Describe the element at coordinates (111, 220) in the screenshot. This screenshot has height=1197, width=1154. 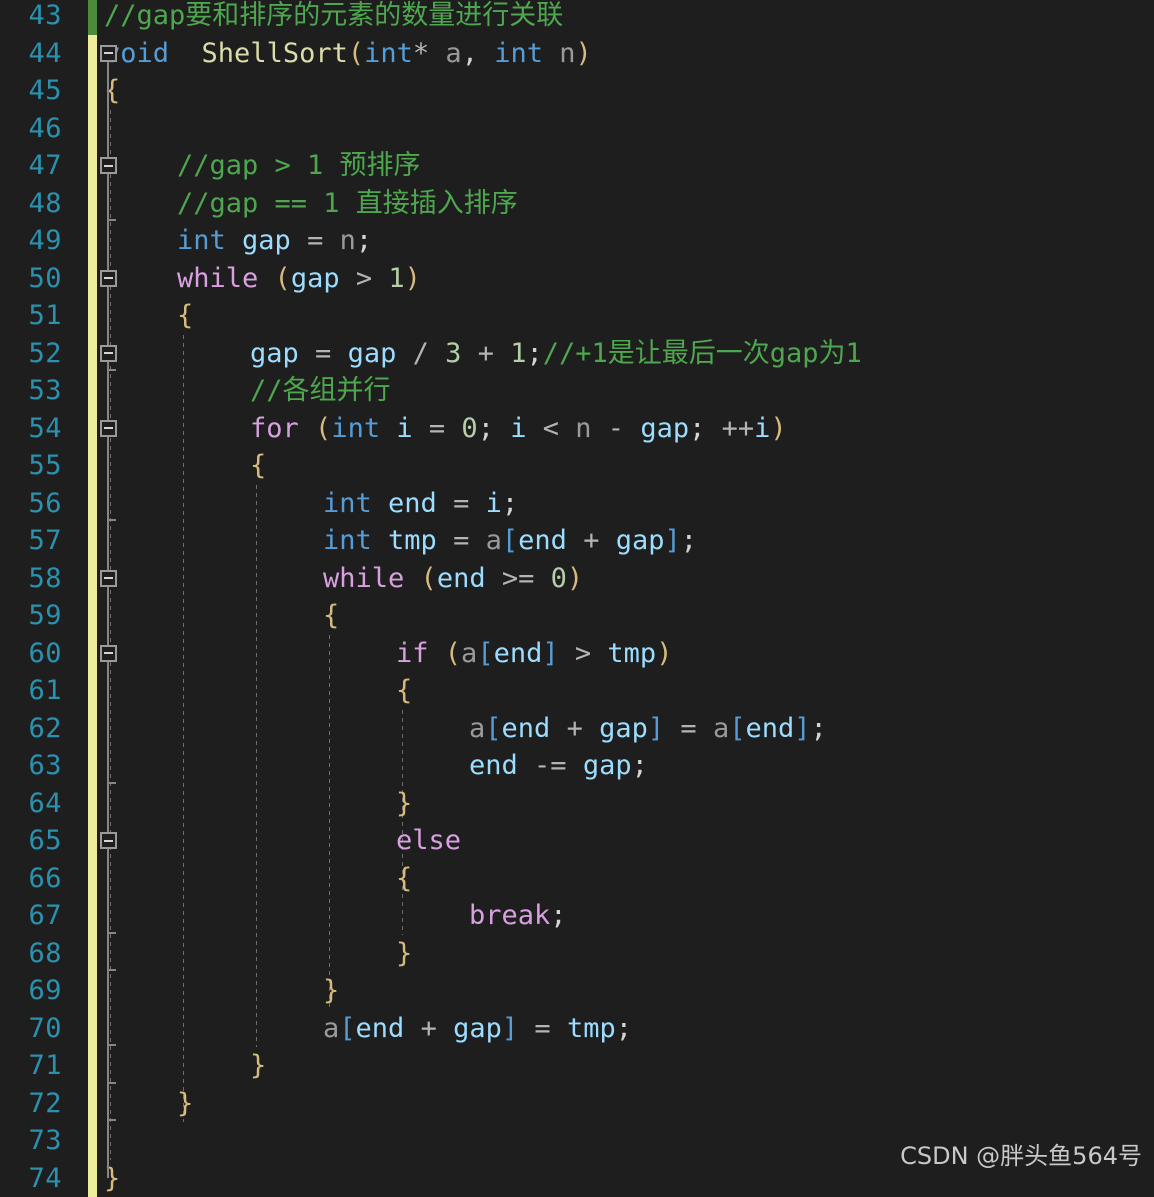
I see `fold-region-end-tick` at that location.